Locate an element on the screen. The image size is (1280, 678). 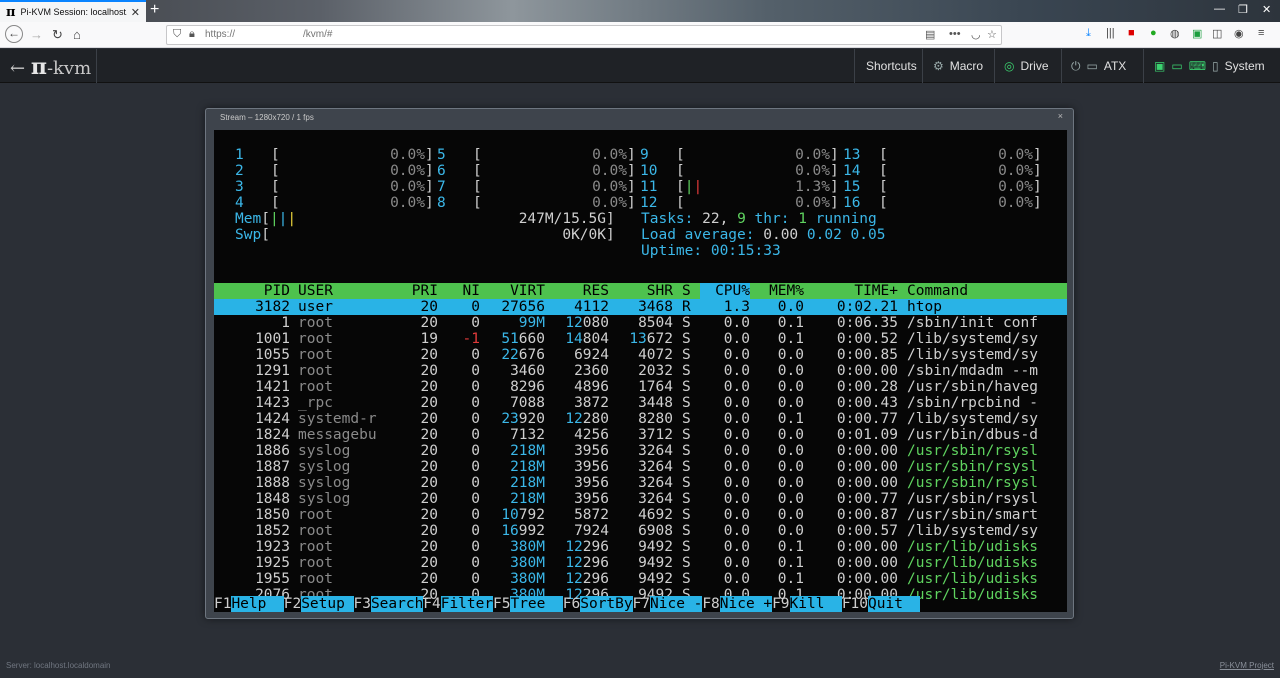
library-icon: ||| is located at coordinates (1110, 33).